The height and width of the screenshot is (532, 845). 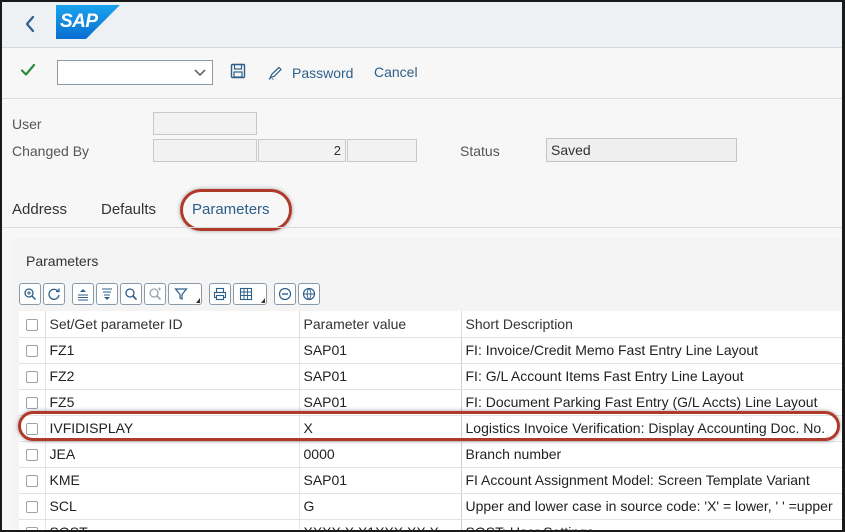 What do you see at coordinates (172, 480) in the screenshot?
I see `parameter-id-cell: KME` at bounding box center [172, 480].